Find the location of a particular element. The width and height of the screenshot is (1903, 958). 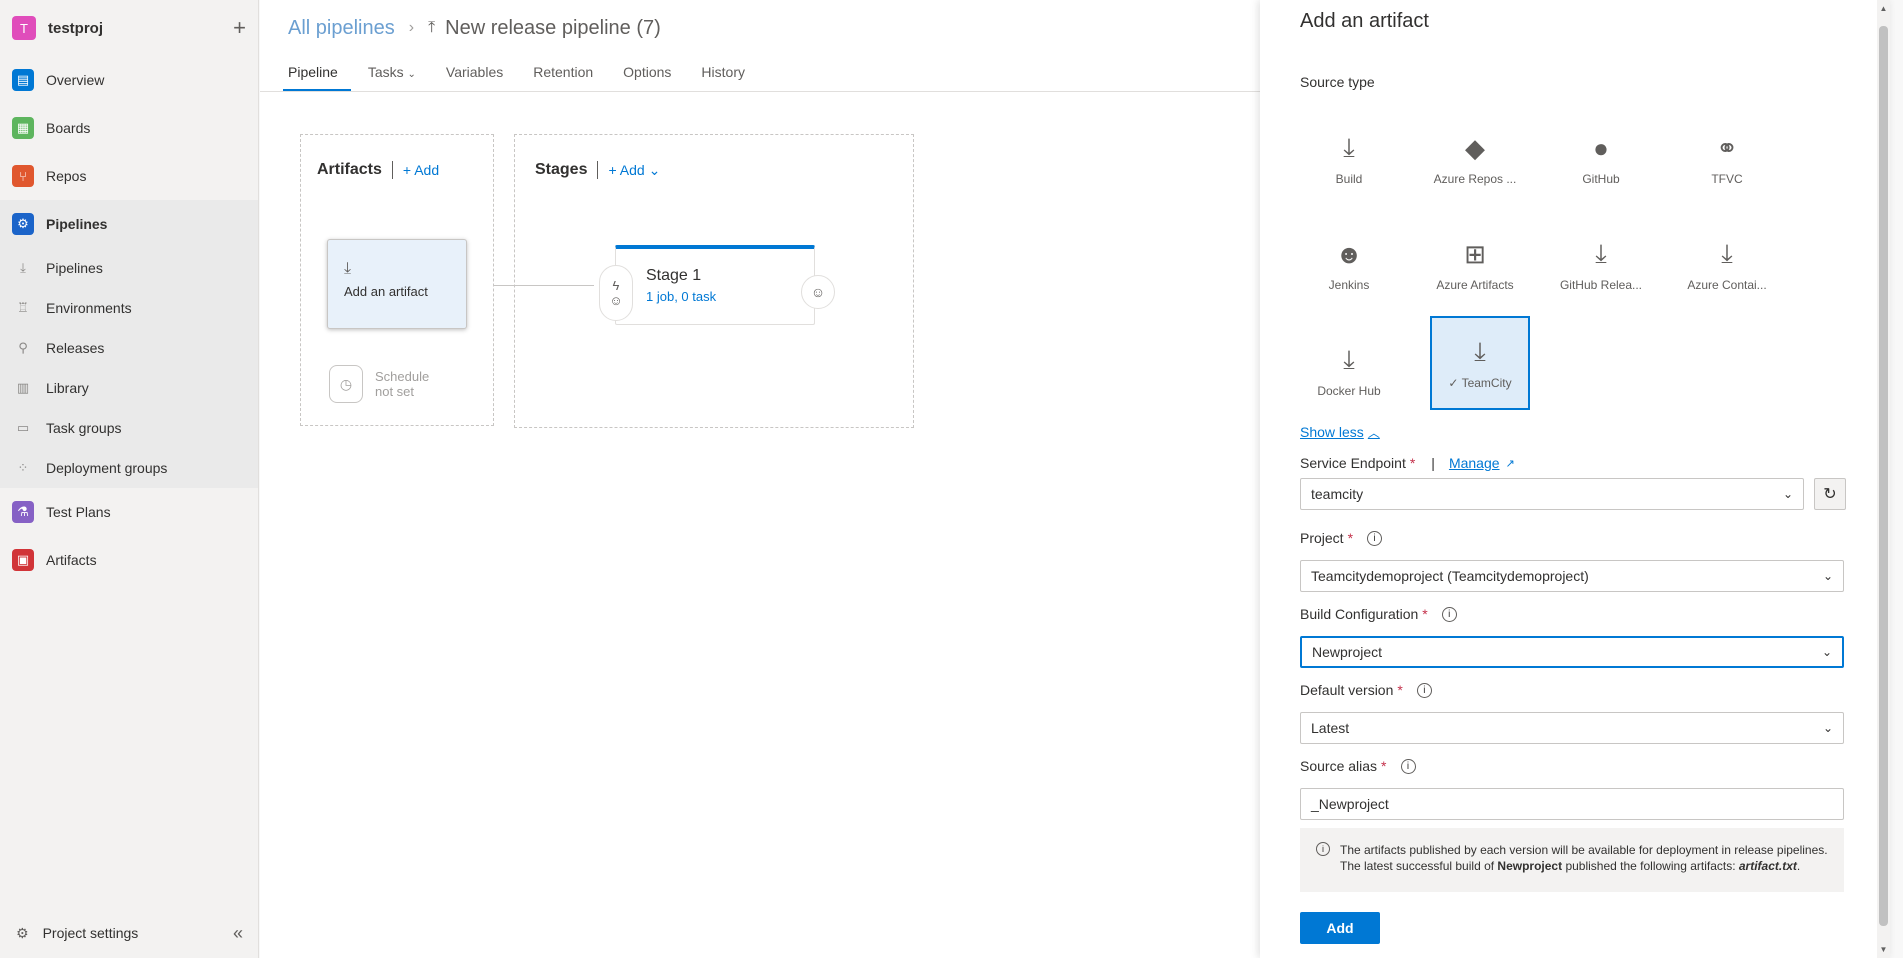

source-alias-input: _Newproject is located at coordinates (1572, 804).